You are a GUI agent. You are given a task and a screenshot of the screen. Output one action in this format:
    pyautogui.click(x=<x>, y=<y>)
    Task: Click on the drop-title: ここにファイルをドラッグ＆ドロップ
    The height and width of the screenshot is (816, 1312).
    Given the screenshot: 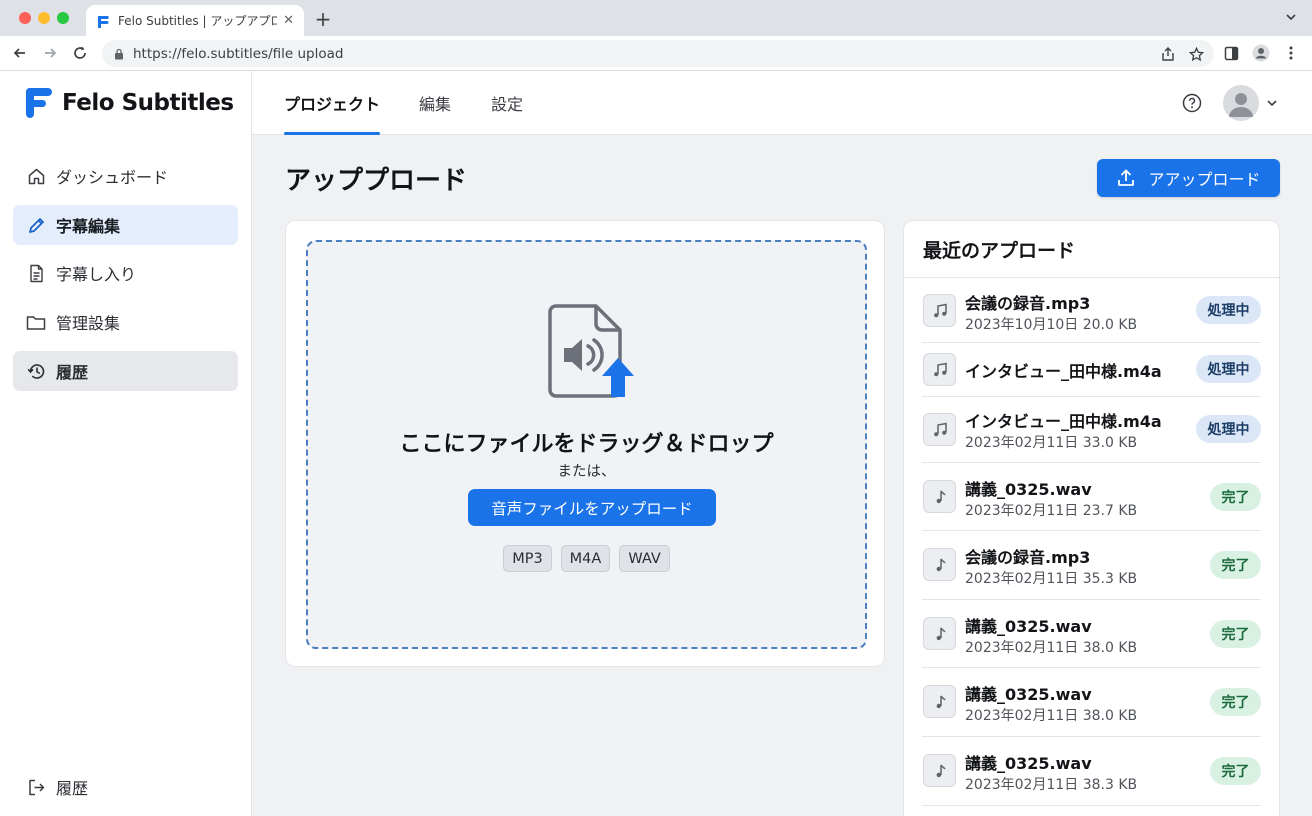 What is the action you would take?
    pyautogui.click(x=586, y=444)
    